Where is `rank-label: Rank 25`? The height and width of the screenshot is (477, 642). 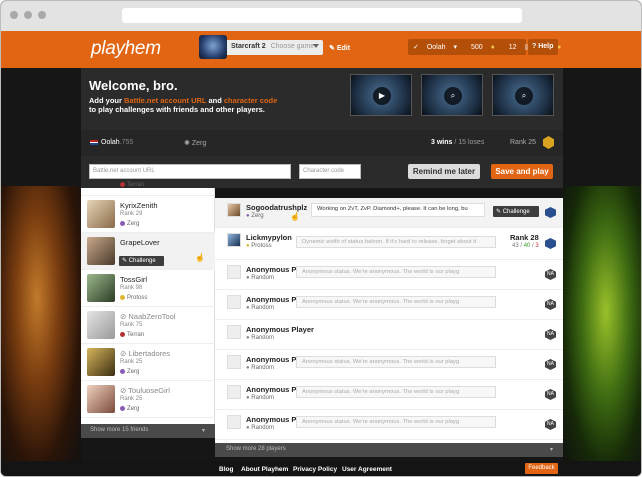
rank-label: Rank 25 is located at coordinates (523, 142).